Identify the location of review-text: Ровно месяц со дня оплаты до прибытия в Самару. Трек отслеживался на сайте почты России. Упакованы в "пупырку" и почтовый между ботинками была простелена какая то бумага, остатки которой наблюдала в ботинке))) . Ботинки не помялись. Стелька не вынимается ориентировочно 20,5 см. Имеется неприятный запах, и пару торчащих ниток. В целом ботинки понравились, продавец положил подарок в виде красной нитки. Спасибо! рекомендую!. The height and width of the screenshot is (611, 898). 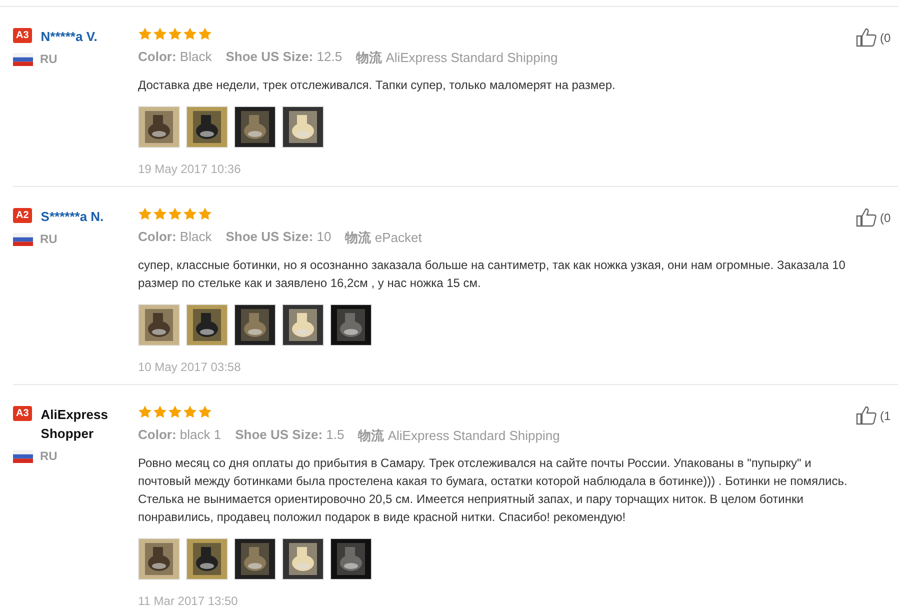
(493, 490).